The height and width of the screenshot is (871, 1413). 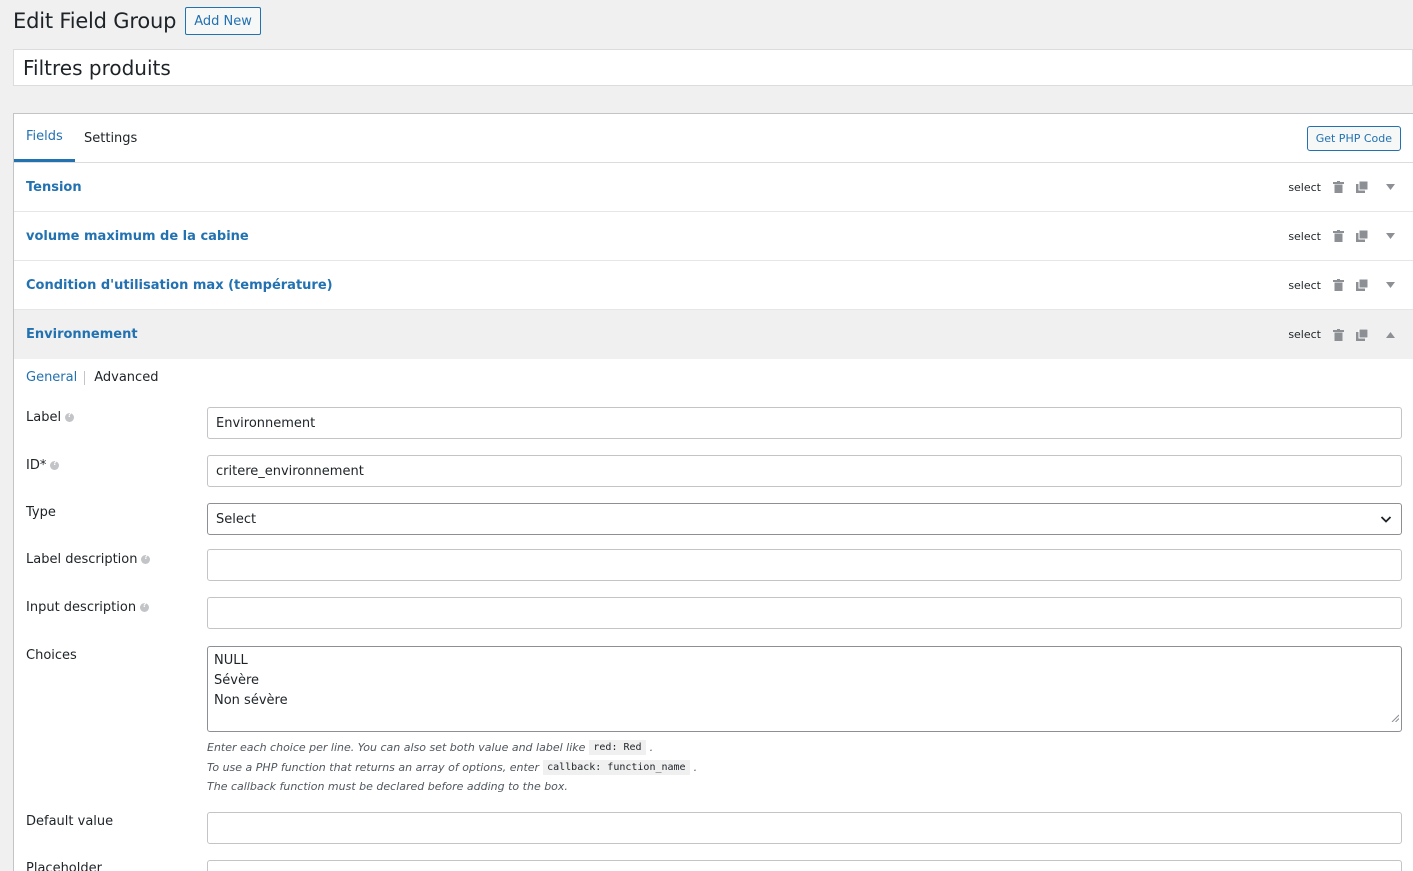 I want to click on get-php-code-button: Get PHP Code, so click(x=1353, y=138).